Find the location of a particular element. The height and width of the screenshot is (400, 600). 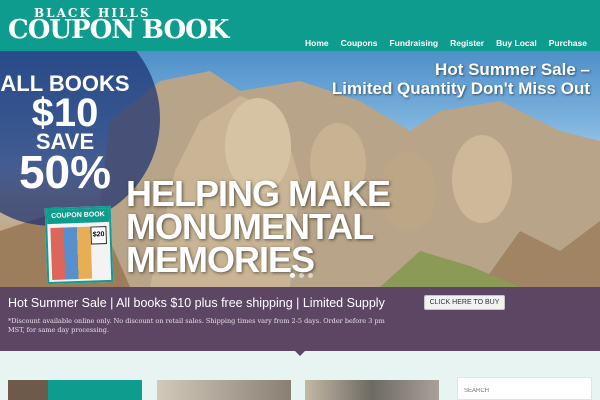

feature-card-1-image is located at coordinates (75, 390).